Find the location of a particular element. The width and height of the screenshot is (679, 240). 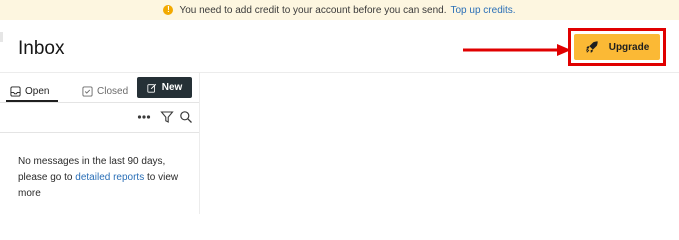

compose-icon is located at coordinates (151, 88).